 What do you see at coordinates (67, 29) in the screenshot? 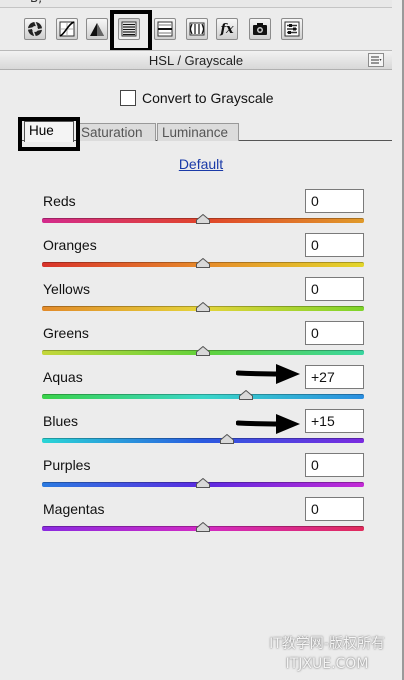
I see `tone-curve-icon` at bounding box center [67, 29].